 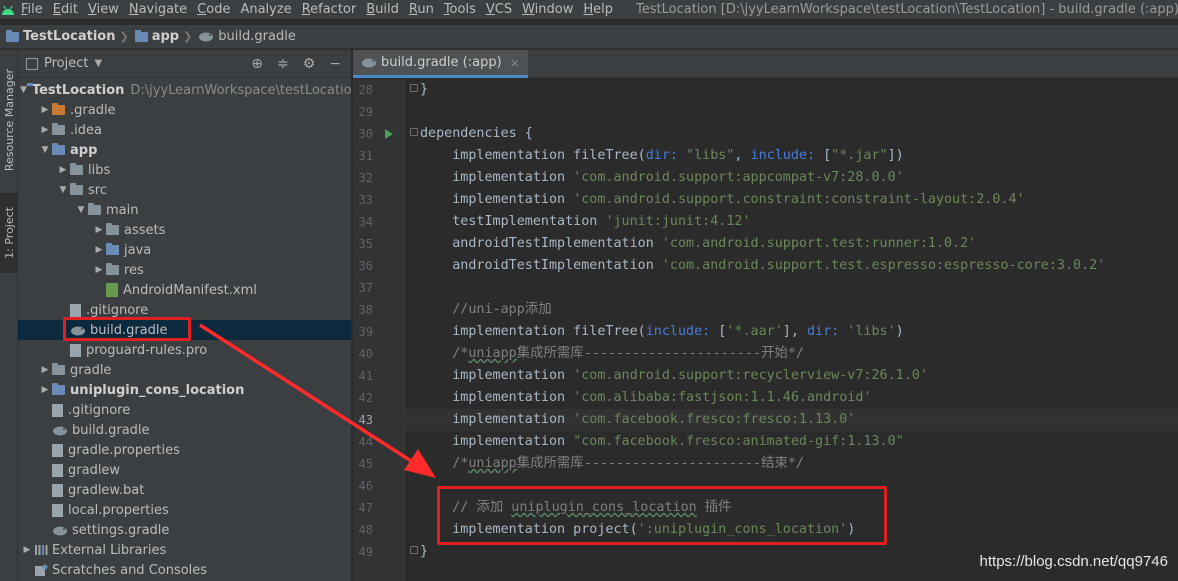 What do you see at coordinates (127, 329) in the screenshot?
I see `highlight-box-build-gradle` at bounding box center [127, 329].